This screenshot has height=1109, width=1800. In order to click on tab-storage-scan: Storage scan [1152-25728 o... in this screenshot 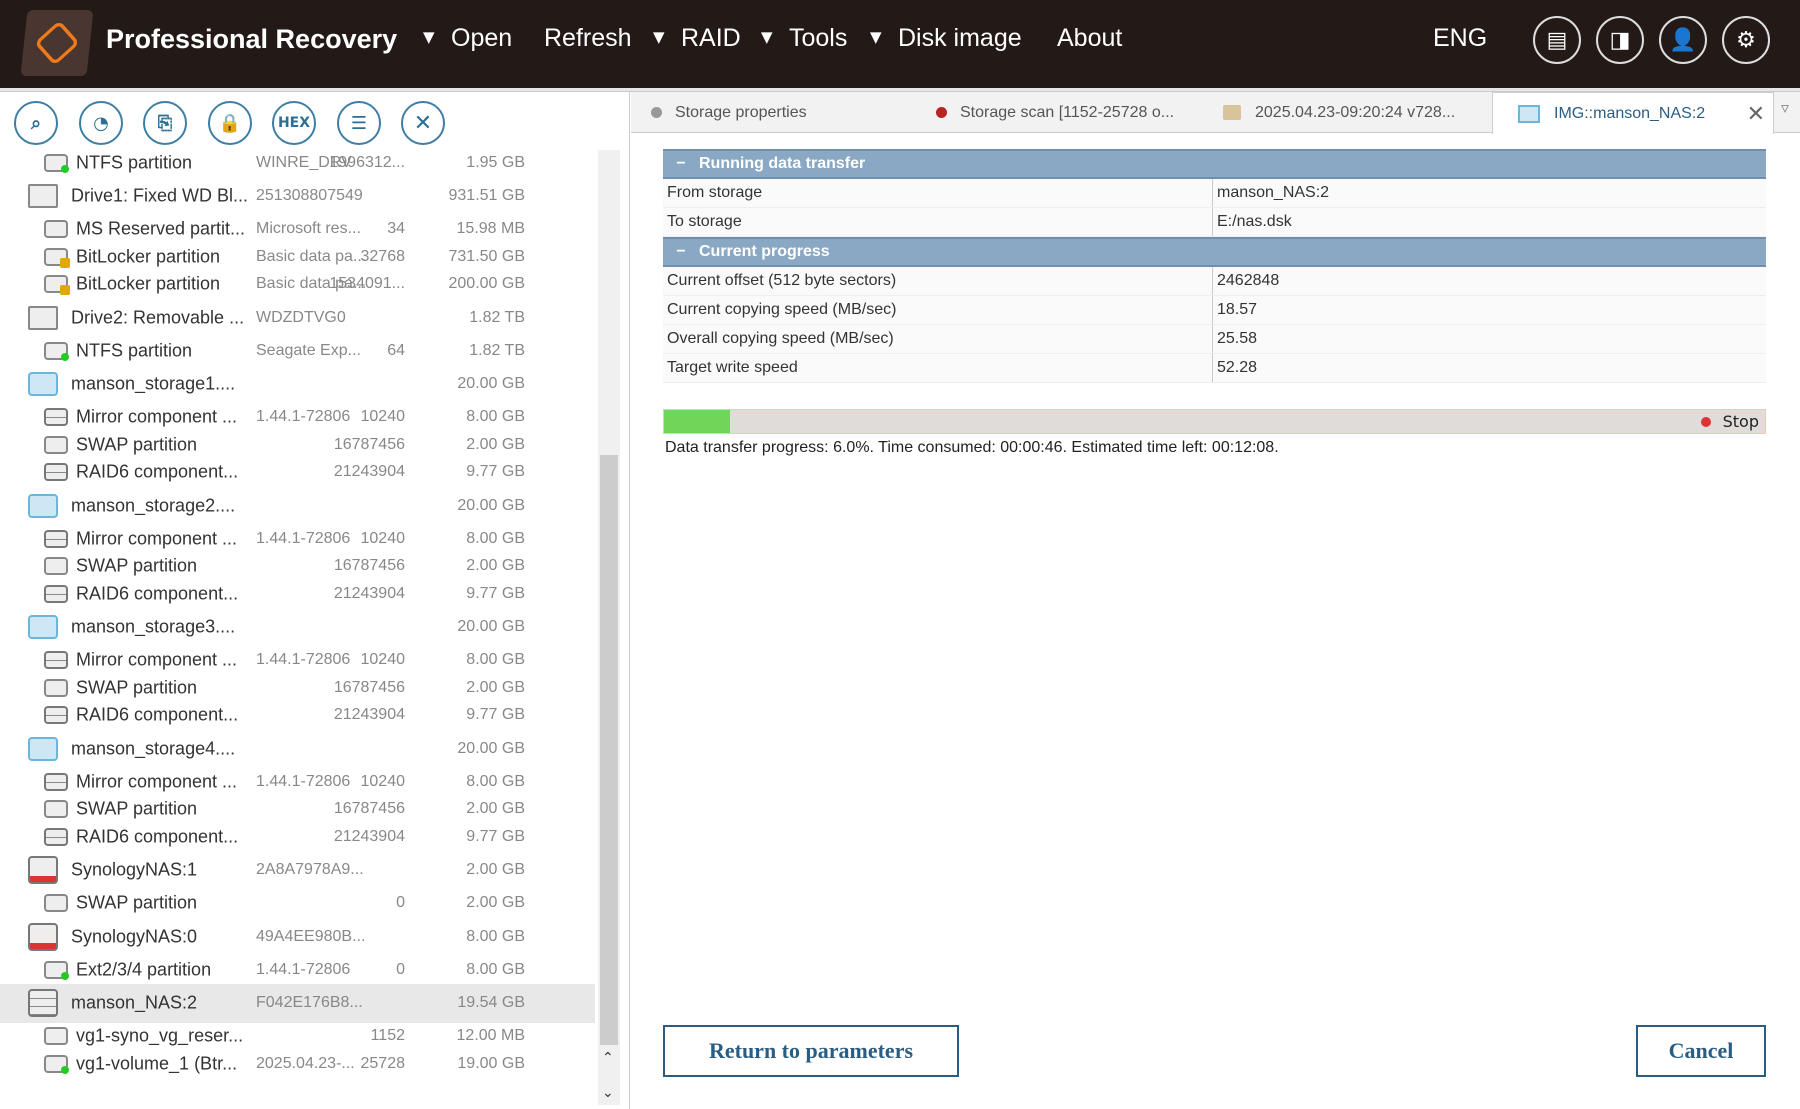, I will do `click(1055, 112)`.